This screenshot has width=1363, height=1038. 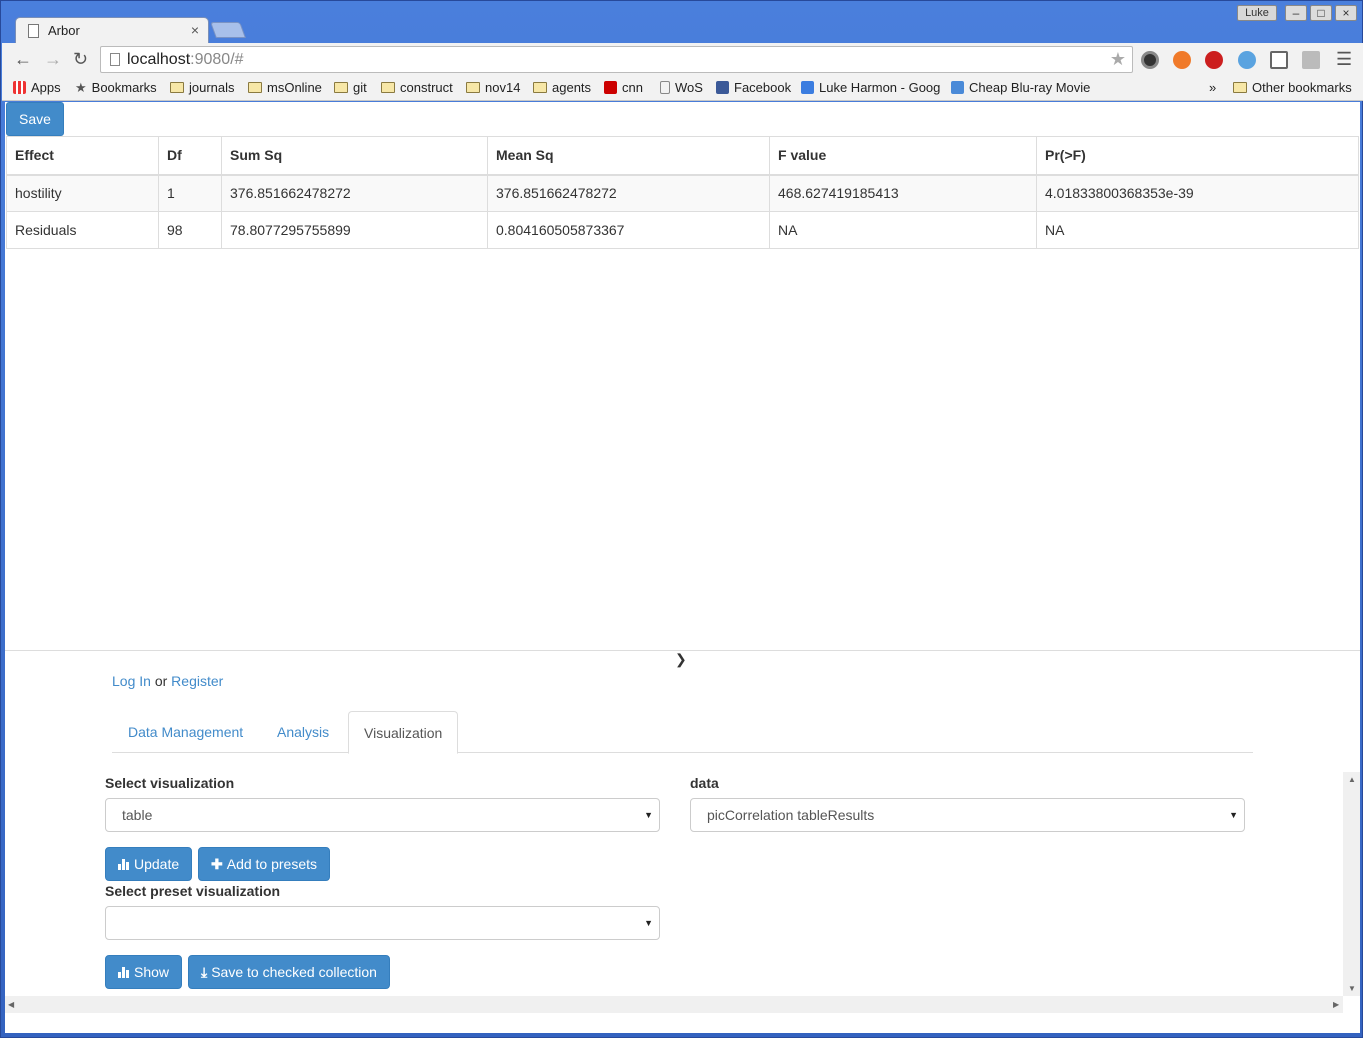 What do you see at coordinates (1296, 13) in the screenshot?
I see `minimize-button: –` at bounding box center [1296, 13].